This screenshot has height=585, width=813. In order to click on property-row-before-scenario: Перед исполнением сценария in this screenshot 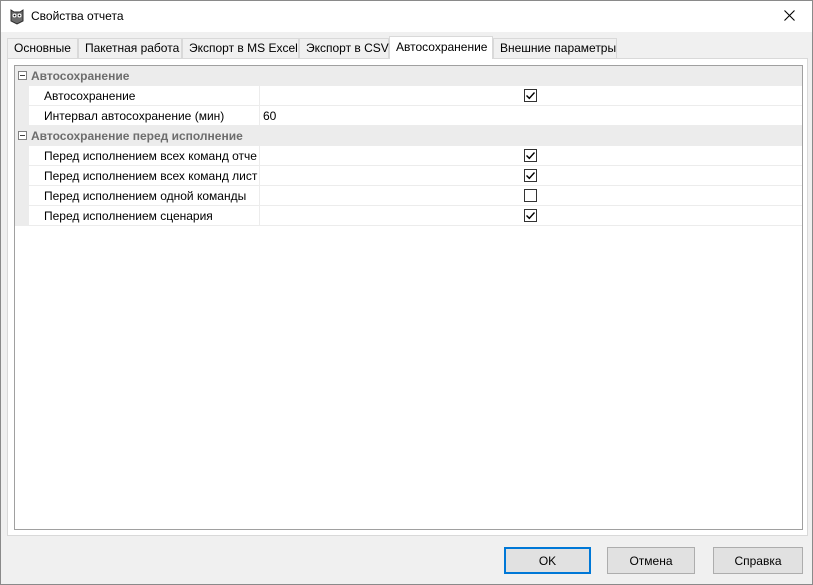, I will do `click(408, 216)`.